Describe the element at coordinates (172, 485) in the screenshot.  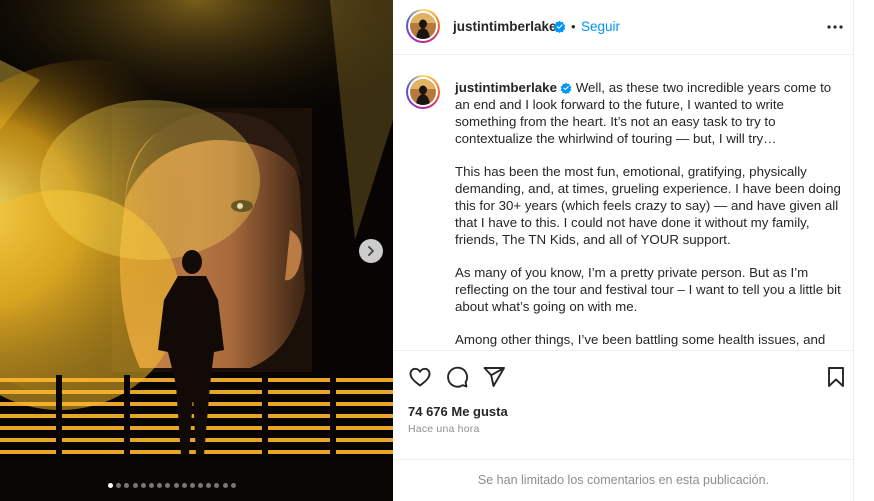
I see `carousel-indicator` at that location.